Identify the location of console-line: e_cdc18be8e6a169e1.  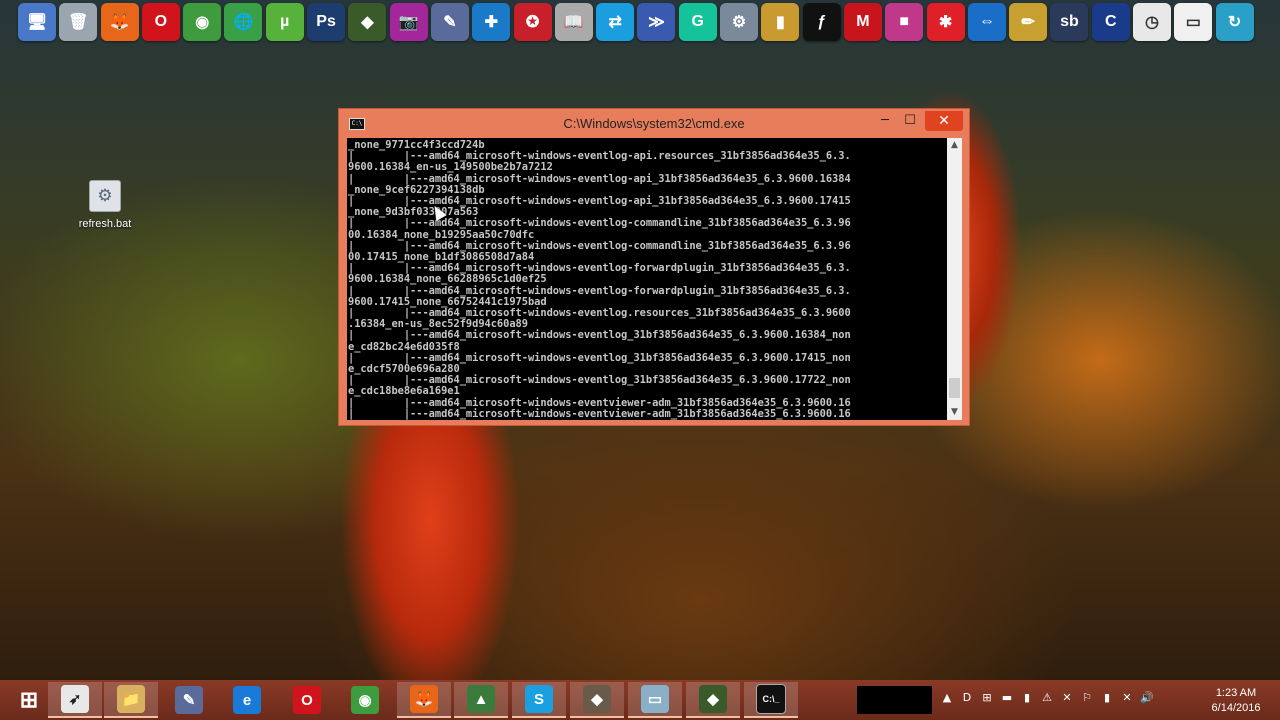
(404, 391).